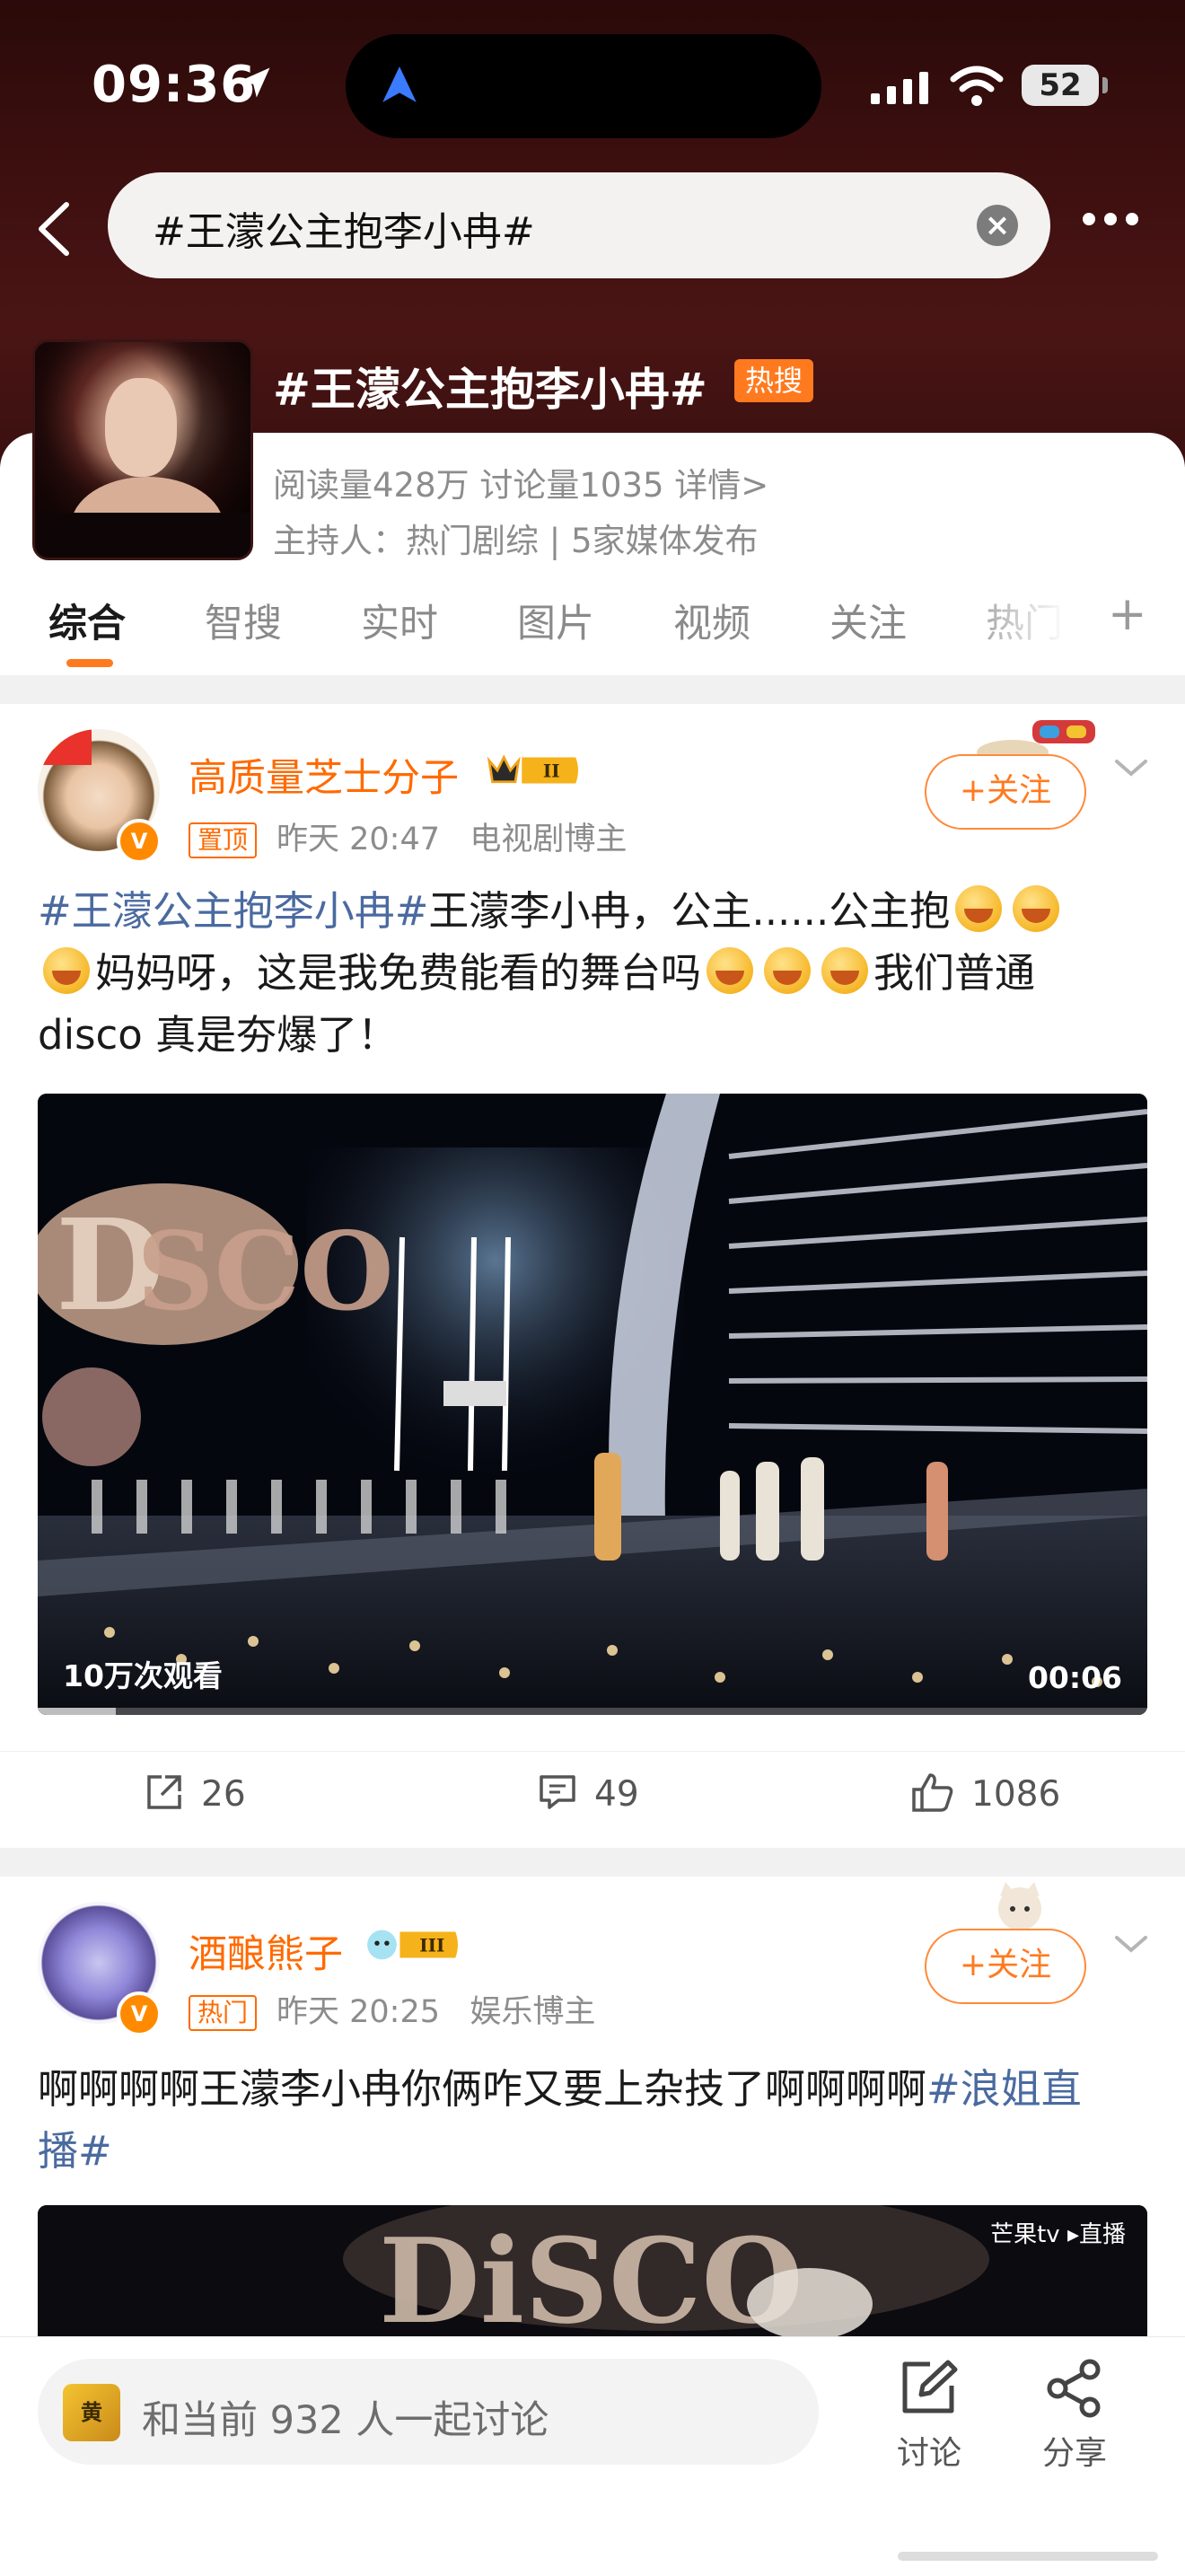 The image size is (1185, 2576). I want to click on add-tab-button: +, so click(1127, 614).